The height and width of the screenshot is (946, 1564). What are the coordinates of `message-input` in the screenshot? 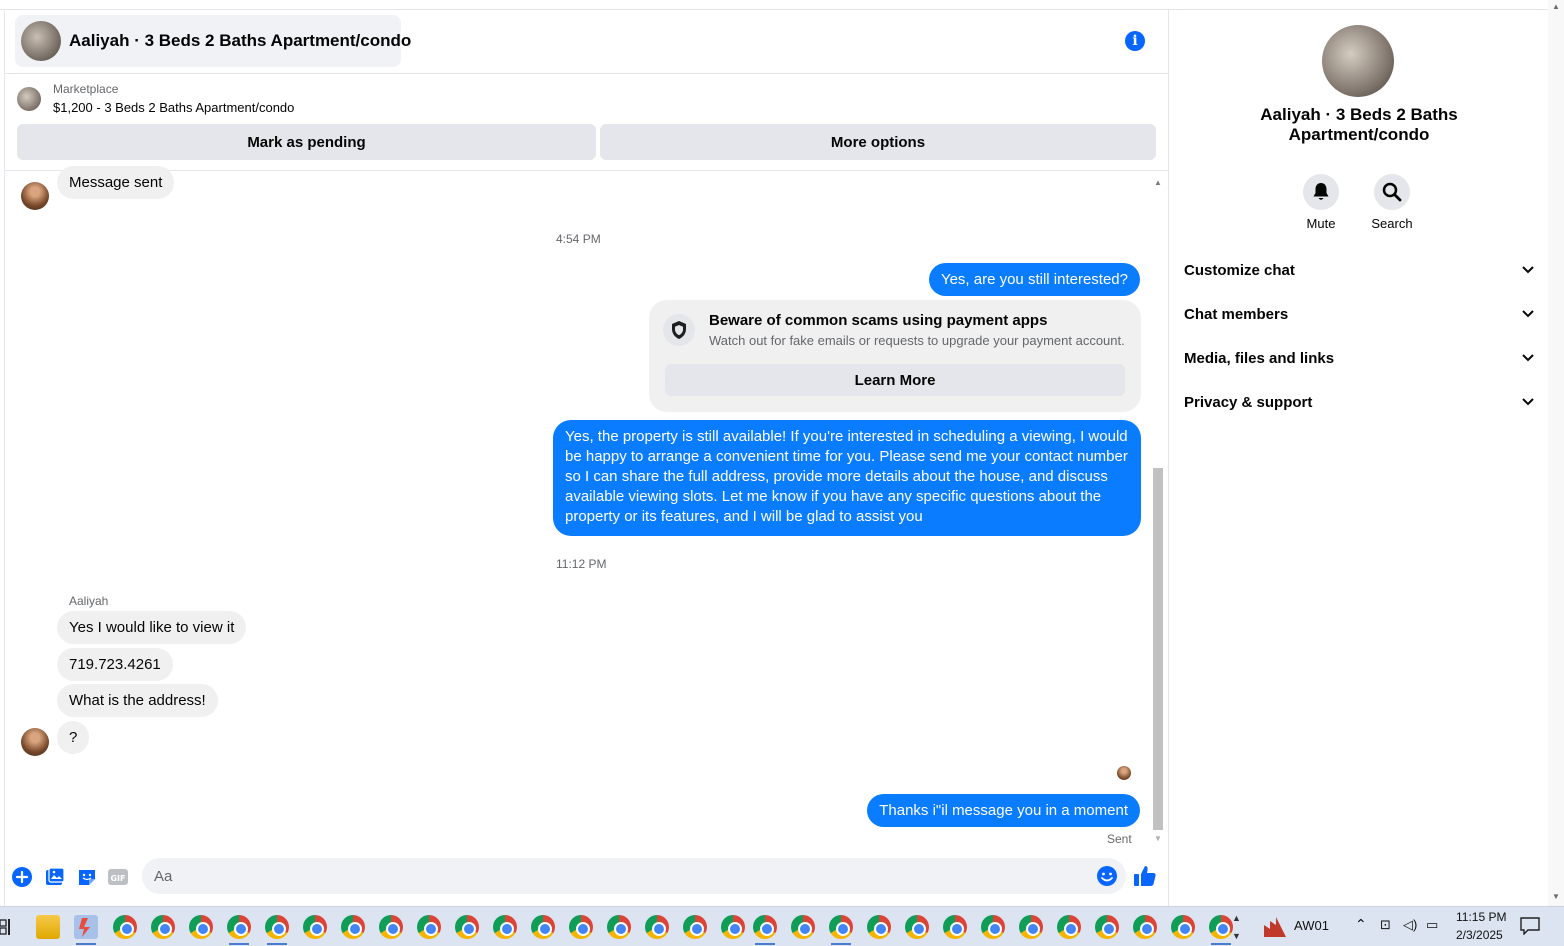 It's located at (619, 876).